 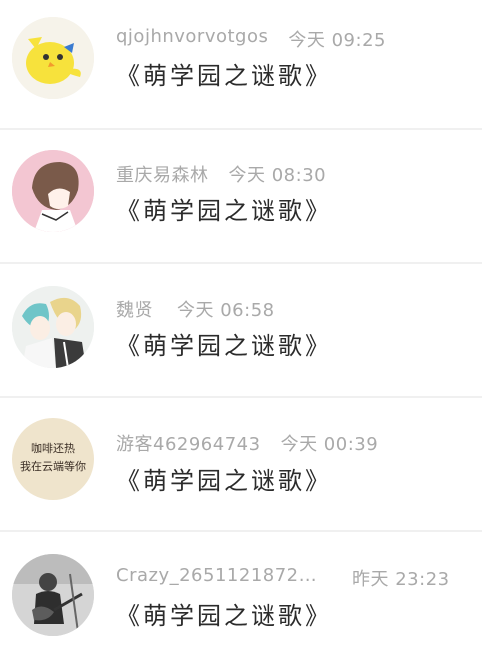 I want to click on guitarist-avatar, so click(x=53, y=595).